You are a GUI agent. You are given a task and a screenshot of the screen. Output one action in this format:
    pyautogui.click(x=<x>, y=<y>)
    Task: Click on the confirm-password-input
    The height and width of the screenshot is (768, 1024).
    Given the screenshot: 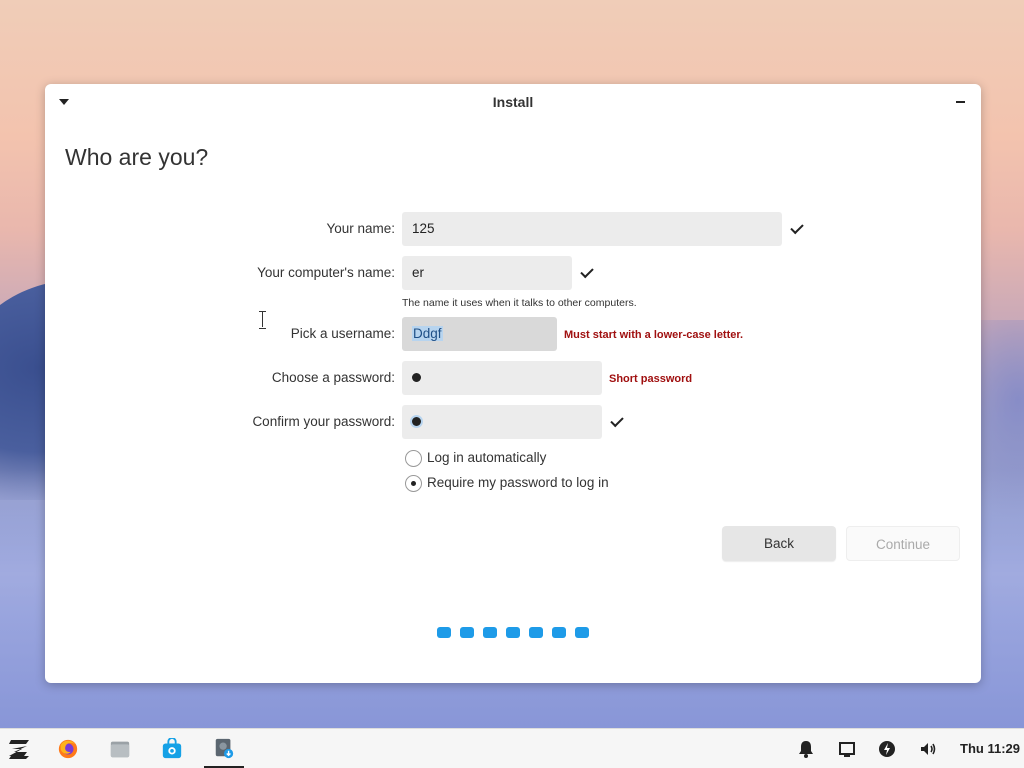 What is the action you would take?
    pyautogui.click(x=502, y=422)
    